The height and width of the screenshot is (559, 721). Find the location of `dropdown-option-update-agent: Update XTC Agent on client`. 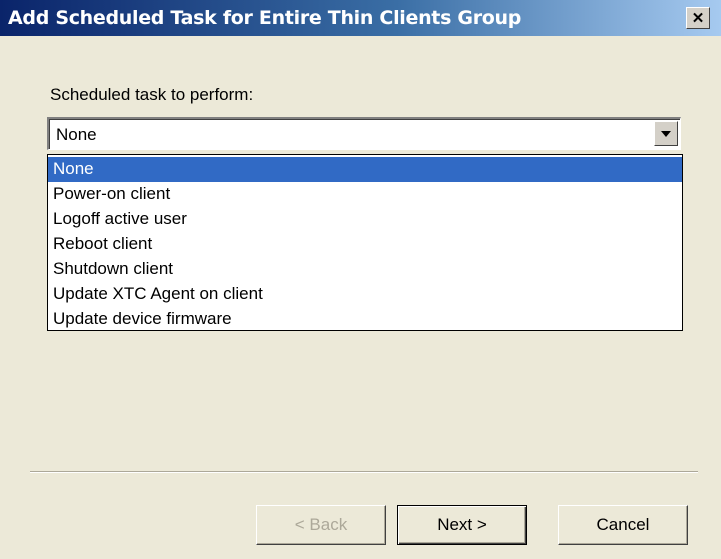

dropdown-option-update-agent: Update XTC Agent on client is located at coordinates (365, 294).